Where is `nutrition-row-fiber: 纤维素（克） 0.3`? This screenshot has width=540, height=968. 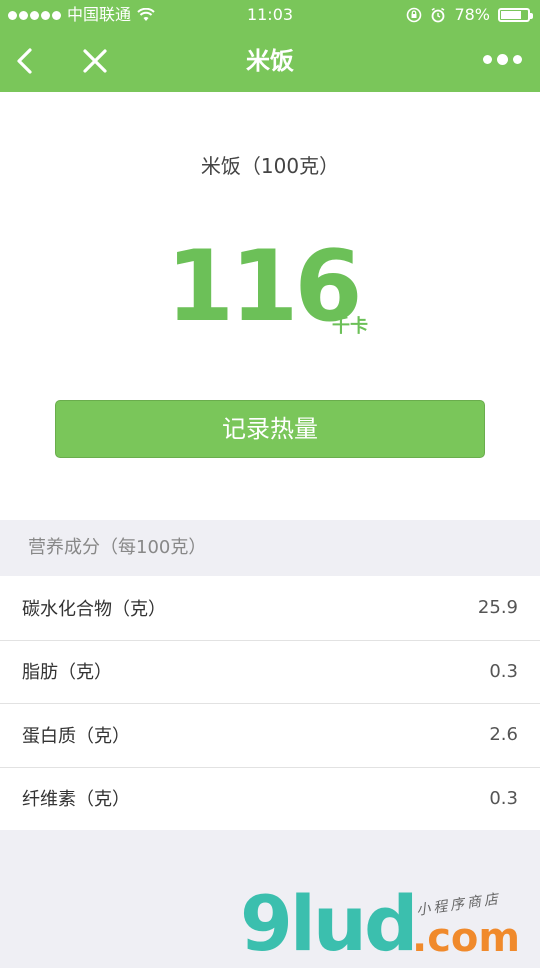
nutrition-row-fiber: 纤维素（克） 0.3 is located at coordinates (270, 798).